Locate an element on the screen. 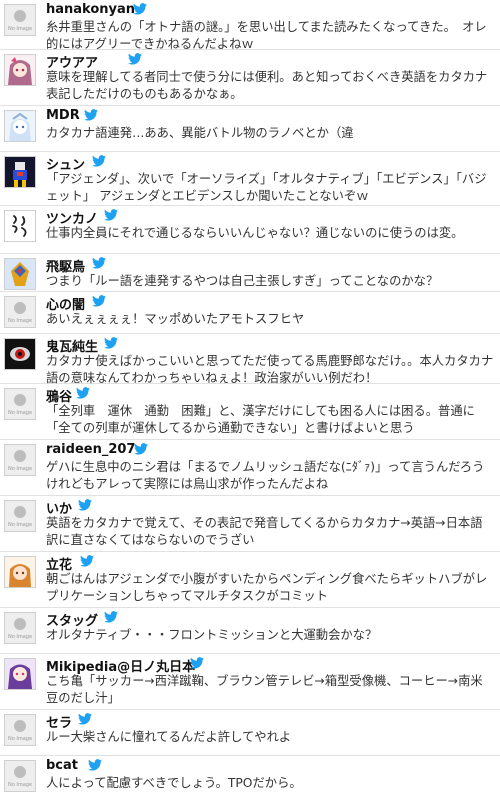  anime-girl-pink-avatar is located at coordinates (20, 674).